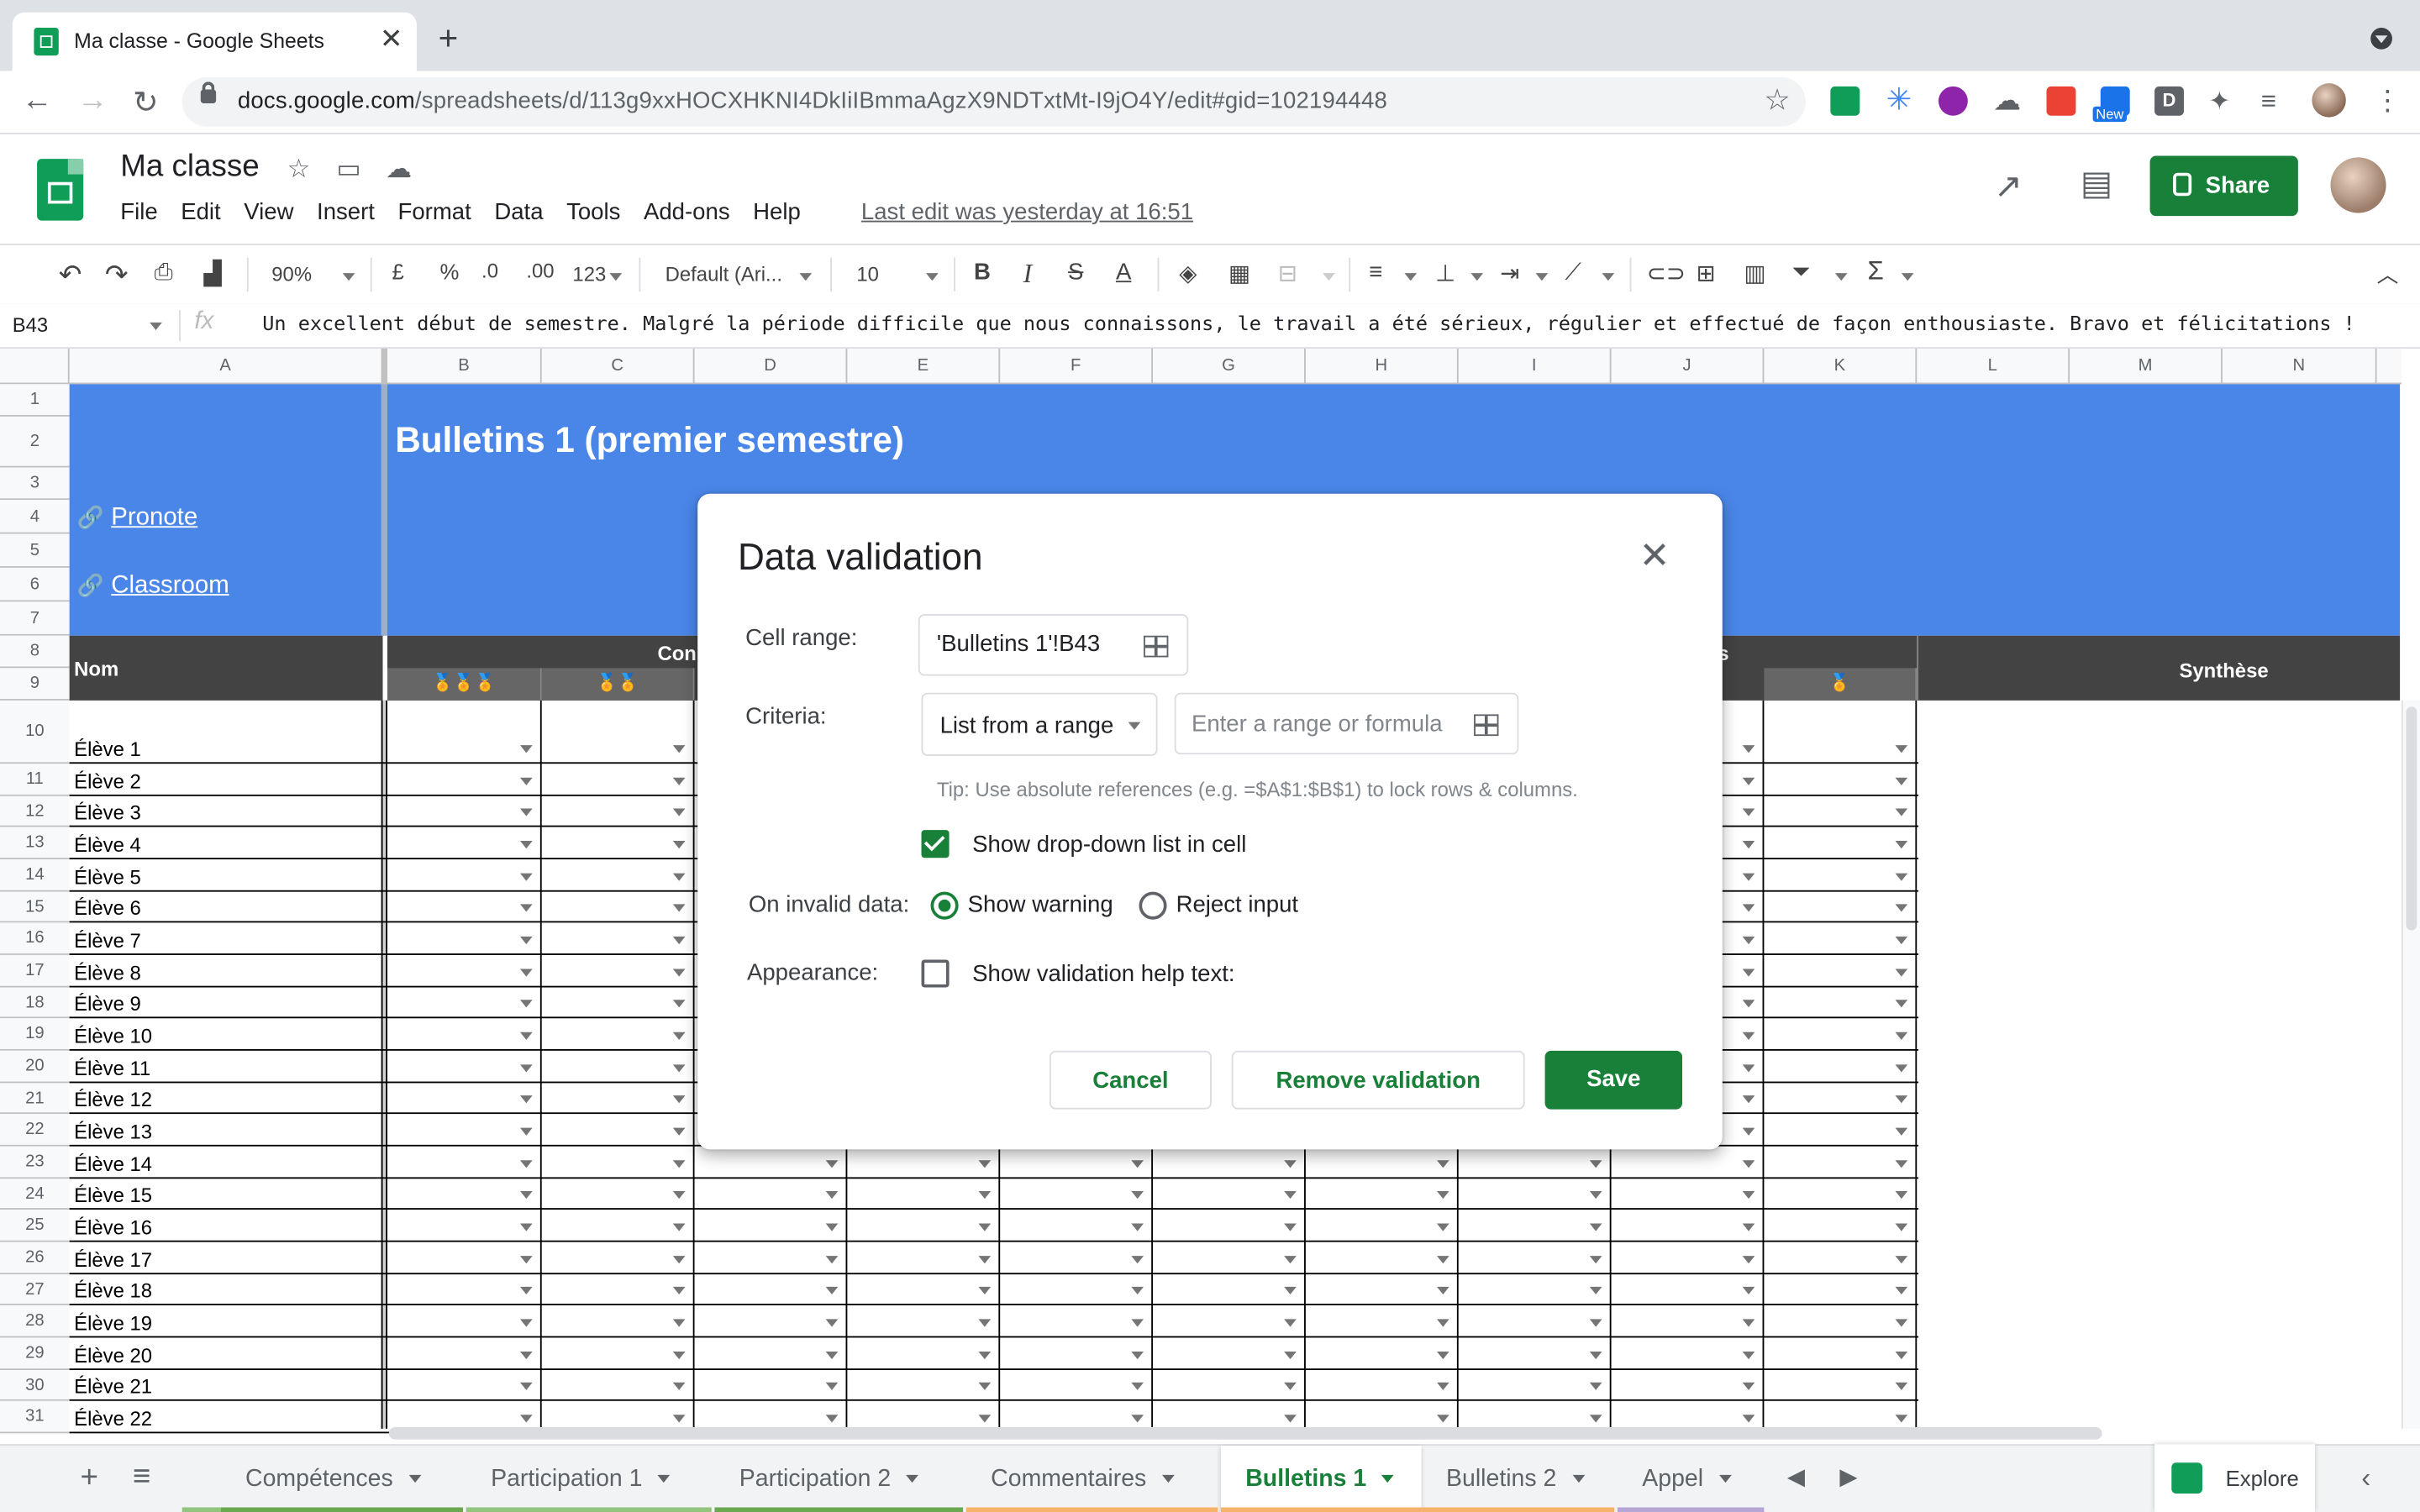  I want to click on share-button: Share, so click(2223, 186).